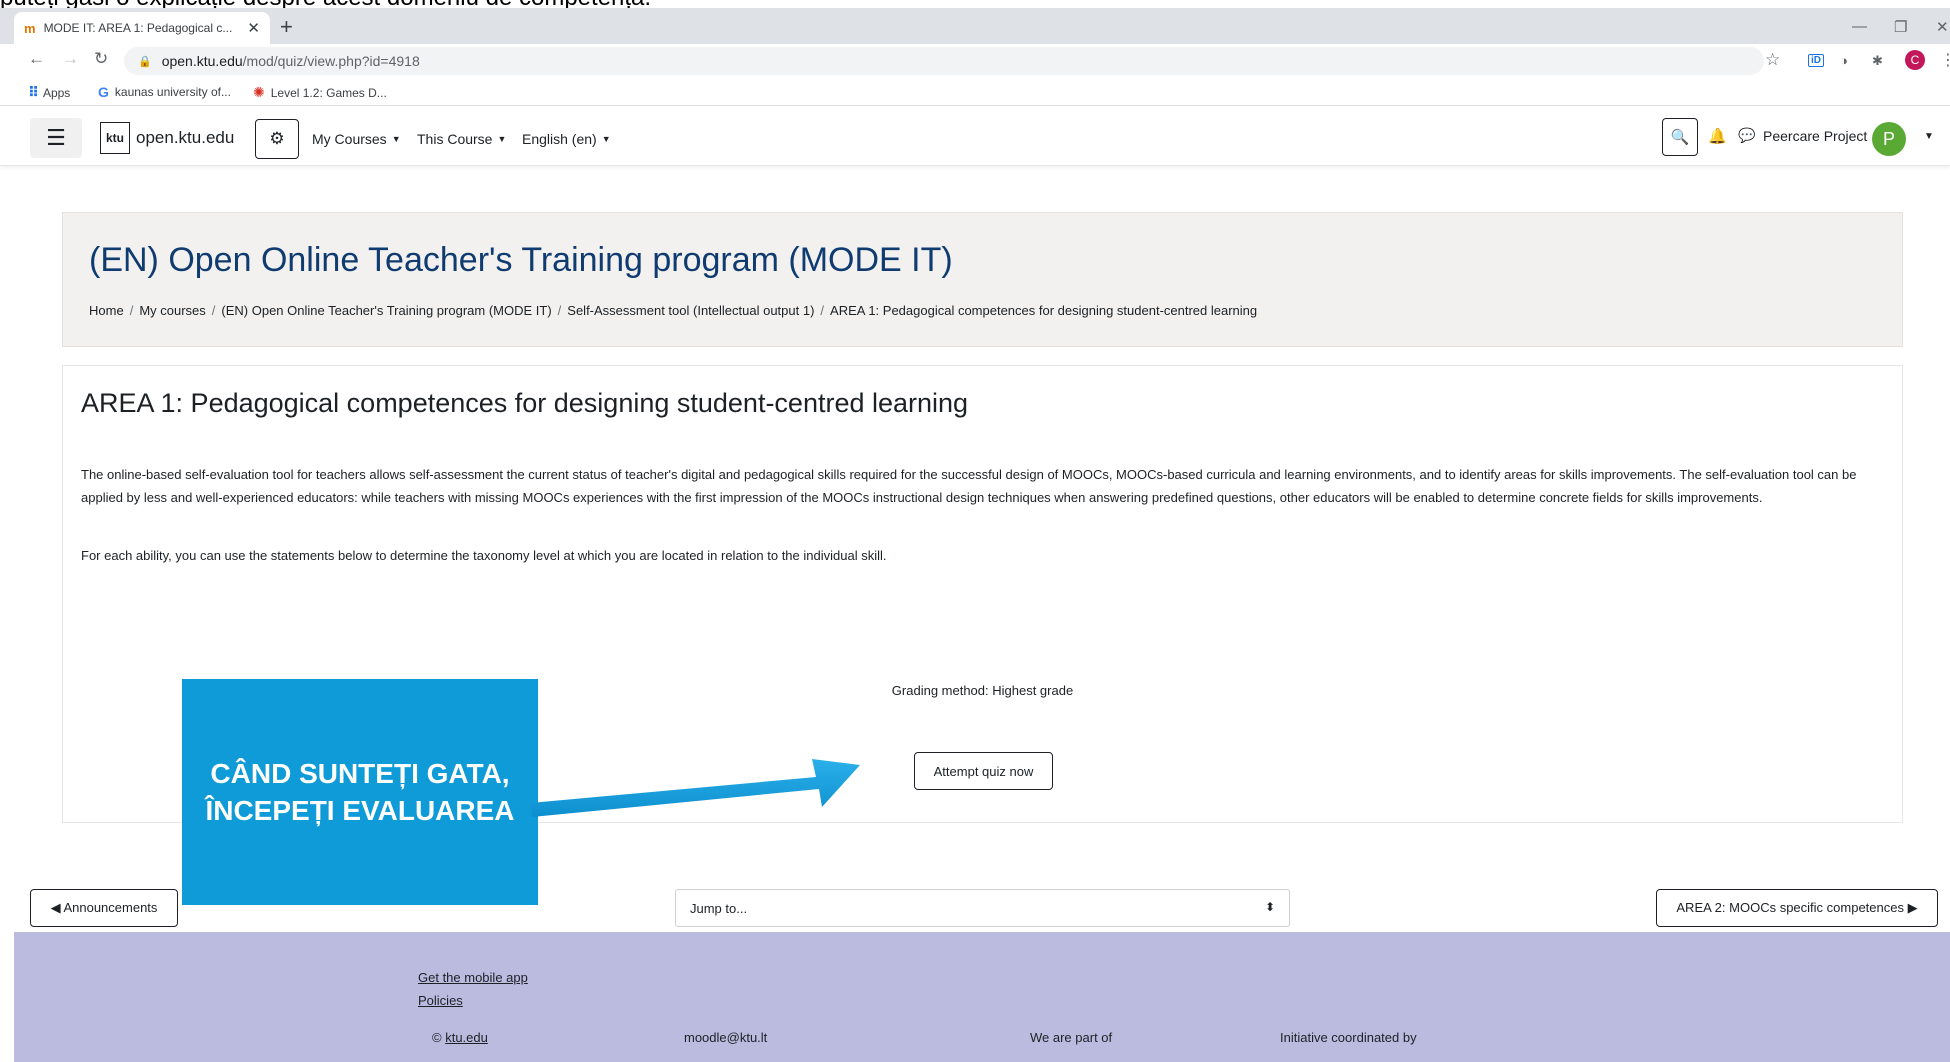  I want to click on jump-to-select: Jump to... ⬍, so click(982, 908).